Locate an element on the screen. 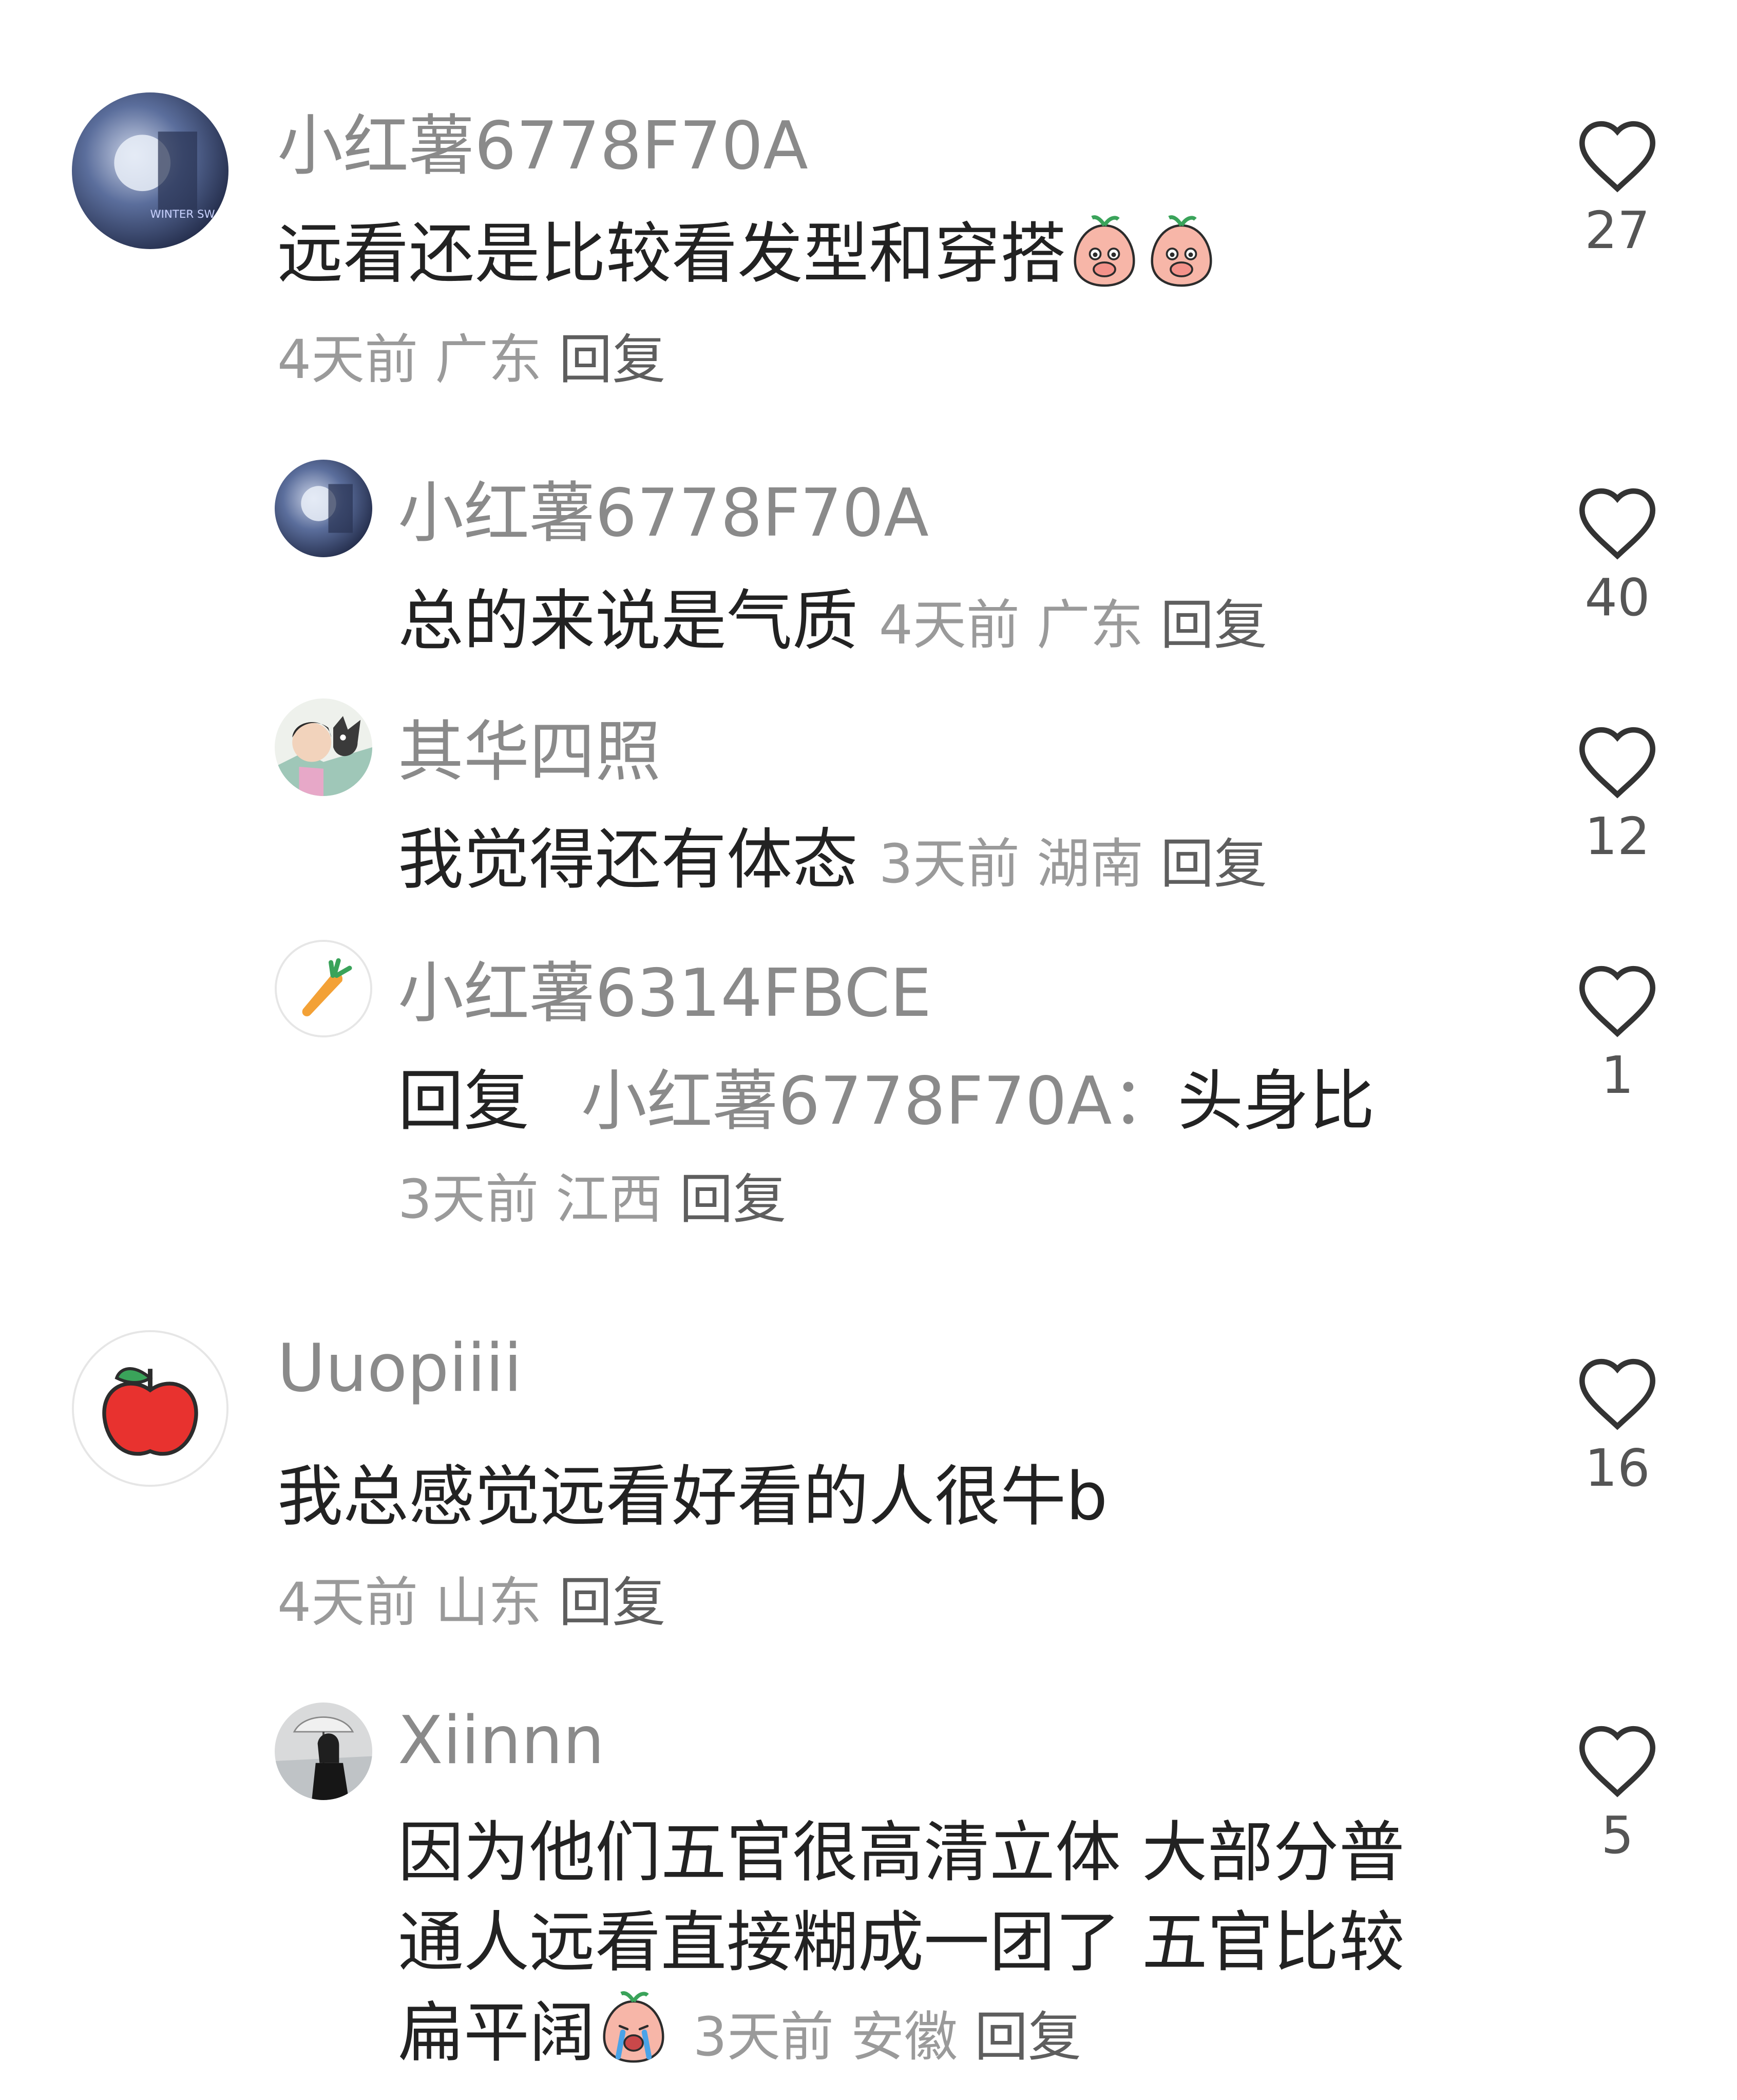 Image resolution: width=1737 pixels, height=2100 pixels. like-button: 27 is located at coordinates (1617, 186).